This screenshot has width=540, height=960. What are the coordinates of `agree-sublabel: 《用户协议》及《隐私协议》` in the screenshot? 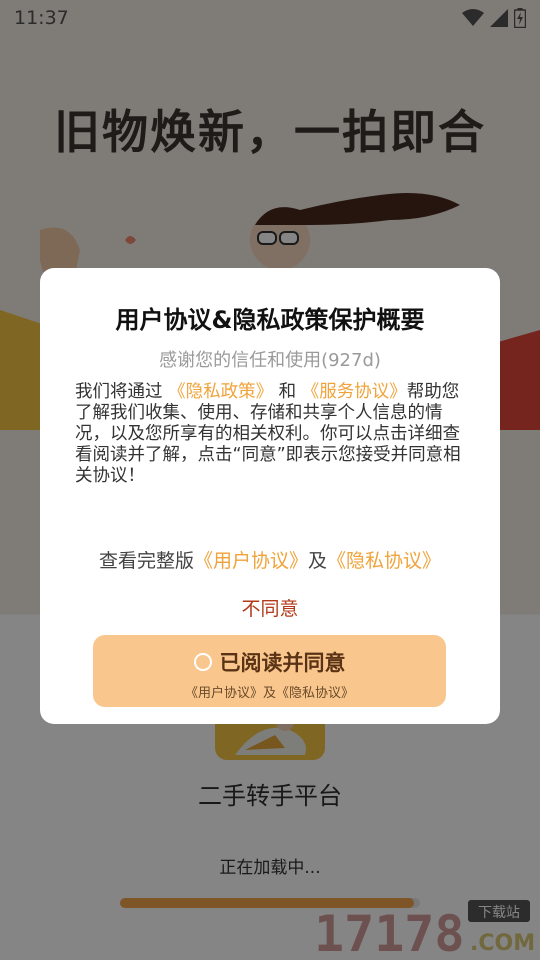 It's located at (269, 693).